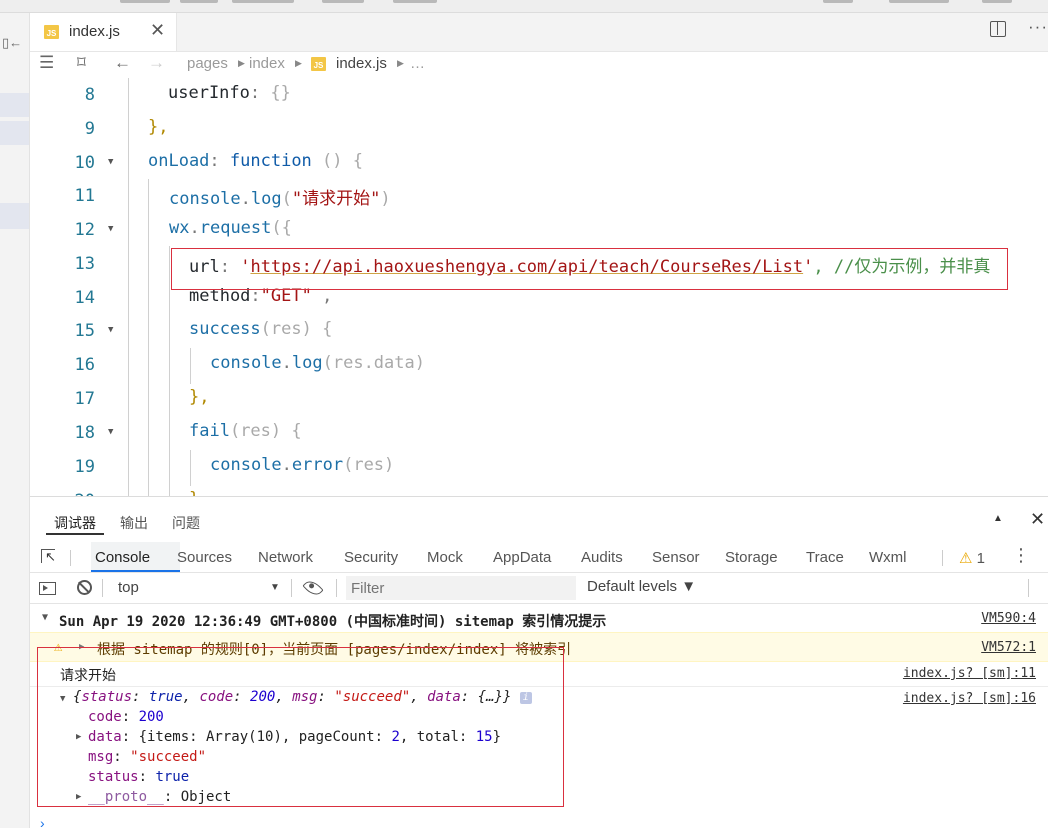  What do you see at coordinates (825, 557) in the screenshot?
I see `tab-trace: Trace` at bounding box center [825, 557].